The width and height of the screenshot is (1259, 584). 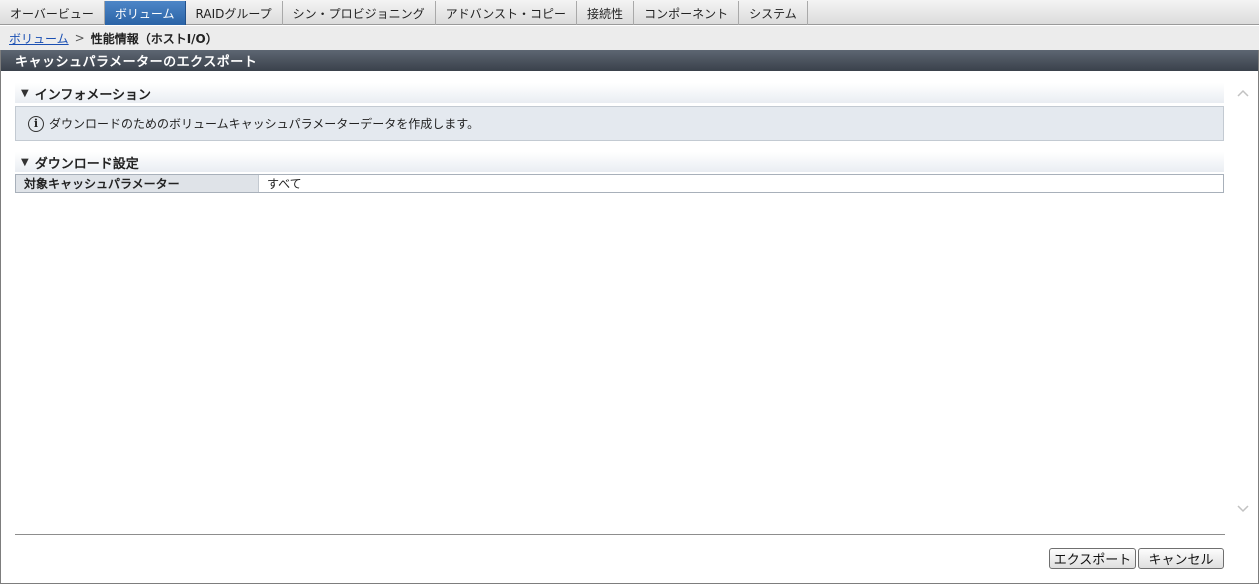 I want to click on footer-divider, so click(x=620, y=534).